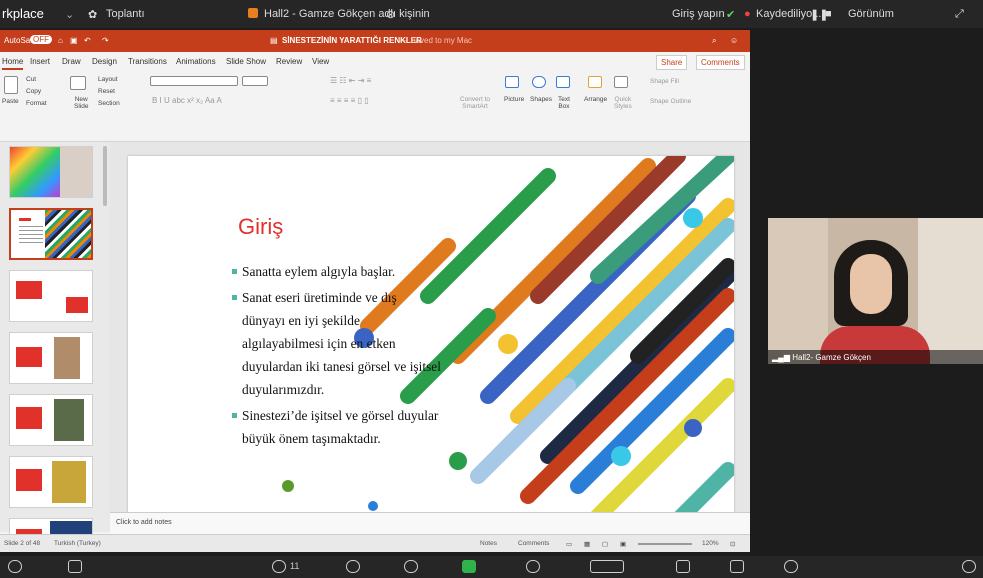 The width and height of the screenshot is (983, 578). What do you see at coordinates (569, 544) in the screenshot?
I see `normal-view-icon: ▭` at bounding box center [569, 544].